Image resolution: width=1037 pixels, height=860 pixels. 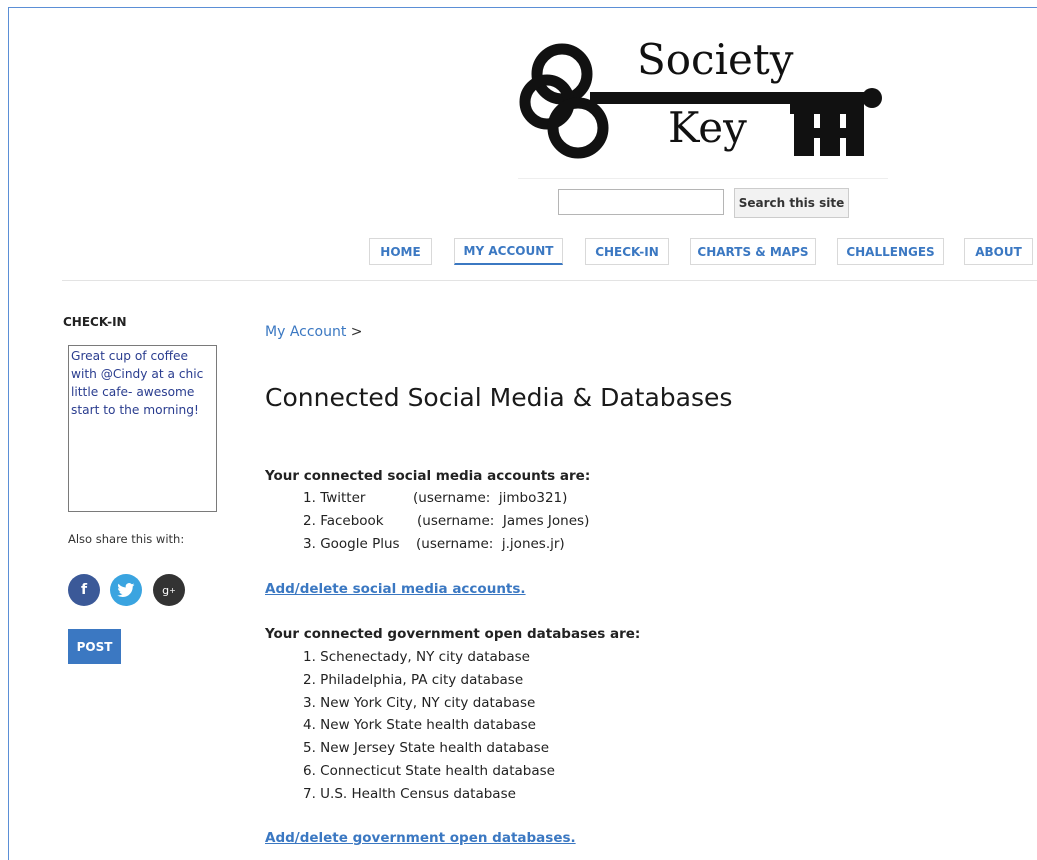 What do you see at coordinates (490, 498) in the screenshot?
I see `account-username: (username: jimbo321)` at bounding box center [490, 498].